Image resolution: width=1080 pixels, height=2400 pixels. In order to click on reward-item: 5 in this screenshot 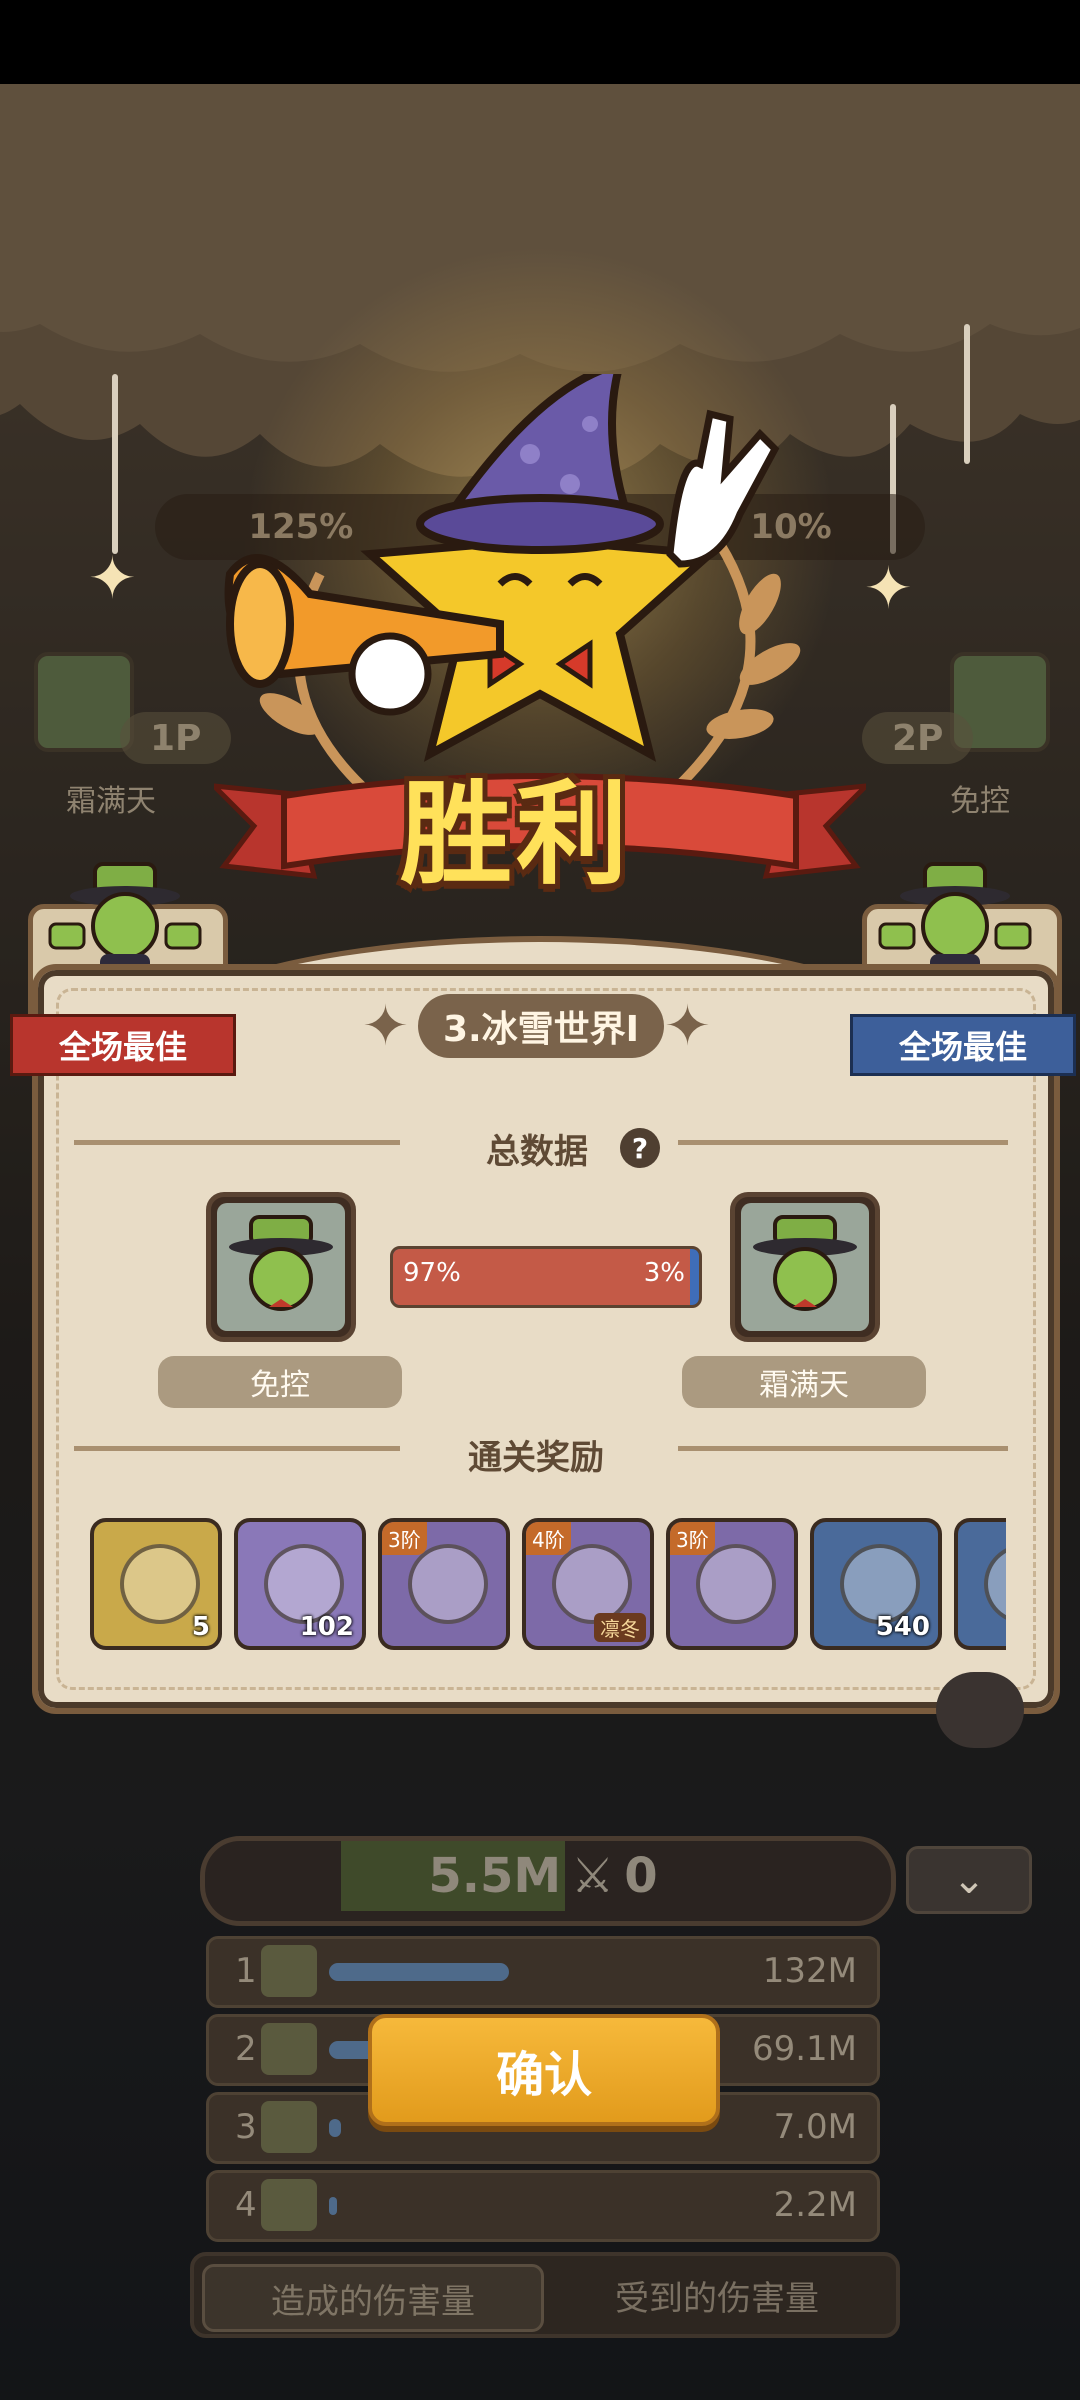, I will do `click(156, 1584)`.